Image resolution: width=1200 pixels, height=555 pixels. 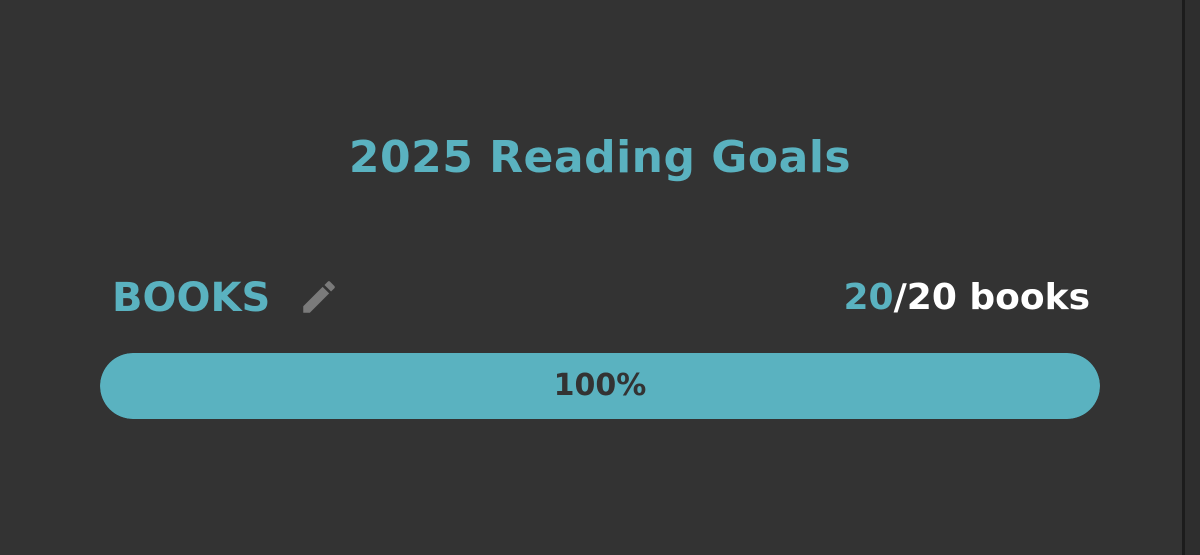 I want to click on progress-bar: 100%, so click(x=600, y=386).